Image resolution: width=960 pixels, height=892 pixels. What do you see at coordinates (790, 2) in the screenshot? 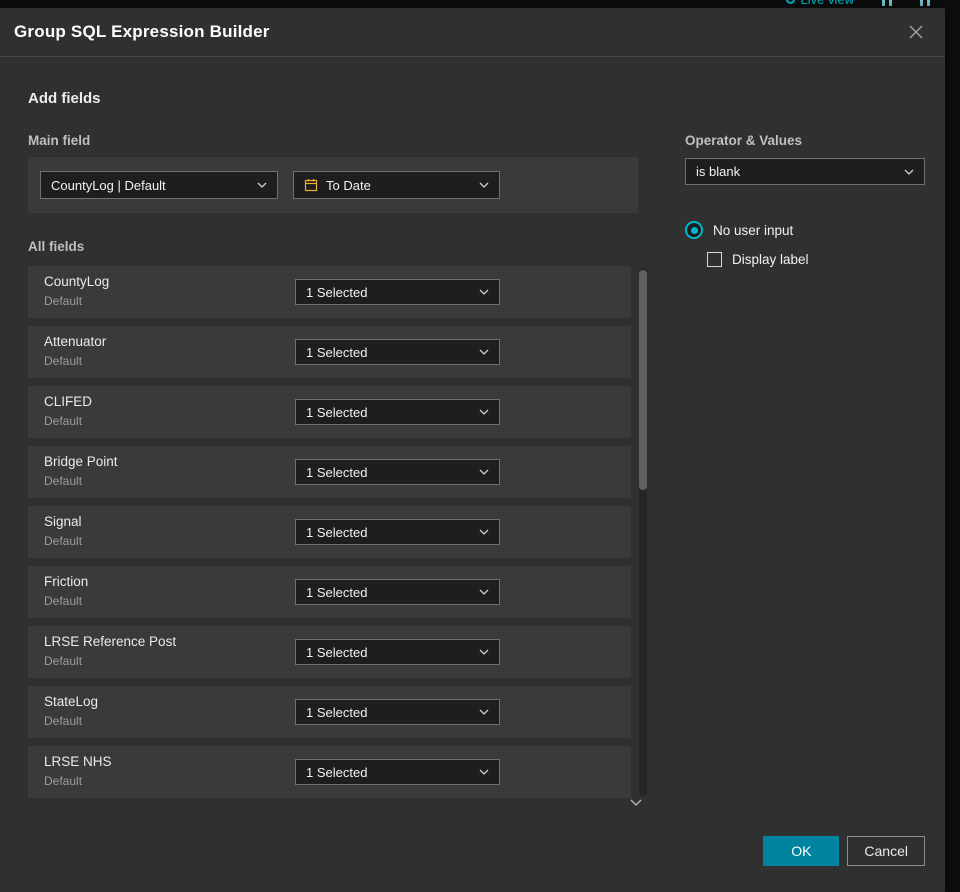
I see `live-view-icon` at bounding box center [790, 2].